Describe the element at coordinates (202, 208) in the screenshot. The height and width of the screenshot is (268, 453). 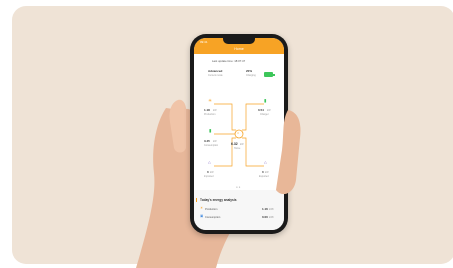
I see `production-icon: ☀` at that location.